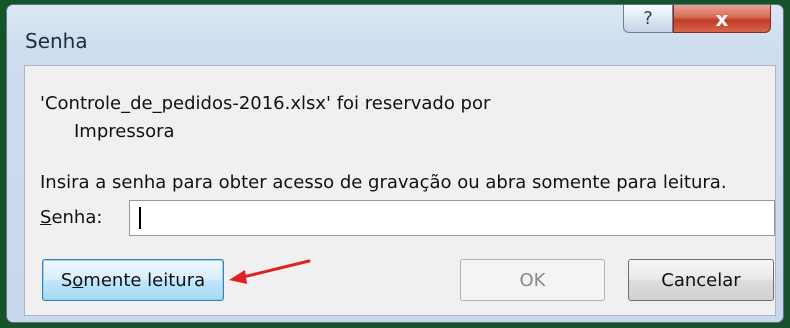  I want to click on read-only-label-end: mente leitura, so click(144, 280).